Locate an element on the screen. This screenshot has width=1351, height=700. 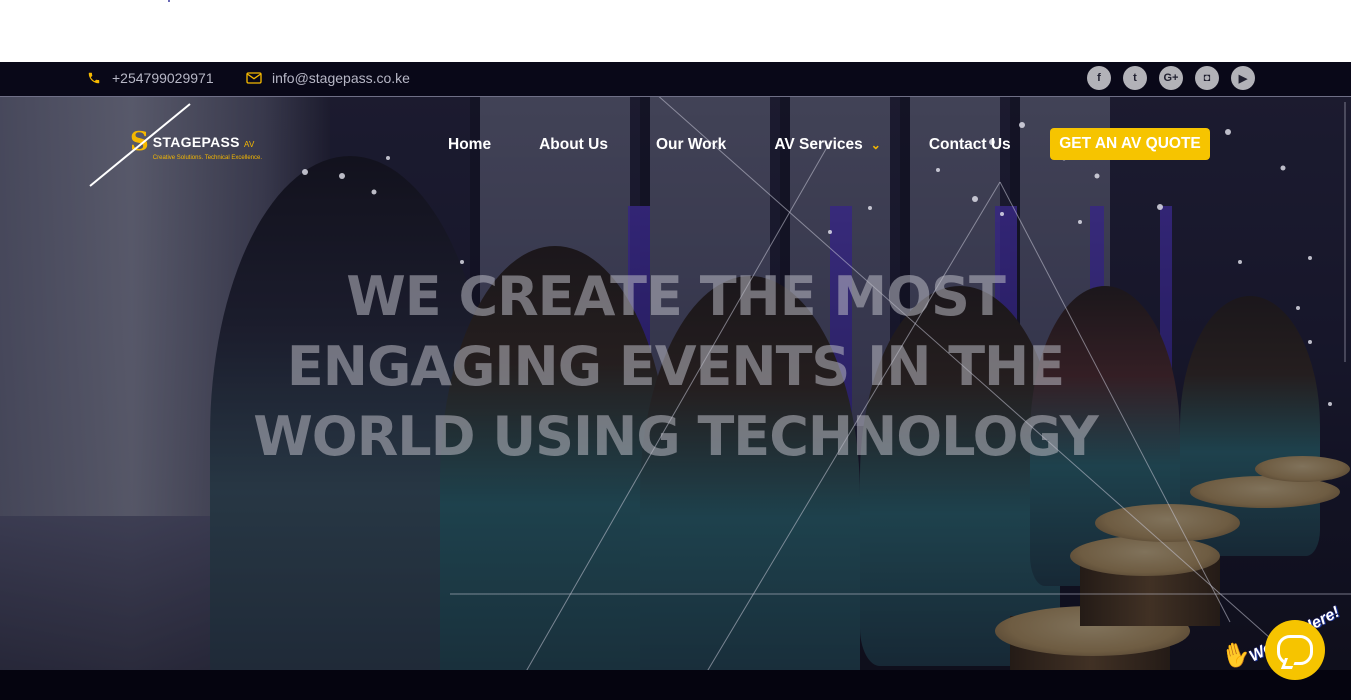
nav-item-home: Home is located at coordinates (469, 145).